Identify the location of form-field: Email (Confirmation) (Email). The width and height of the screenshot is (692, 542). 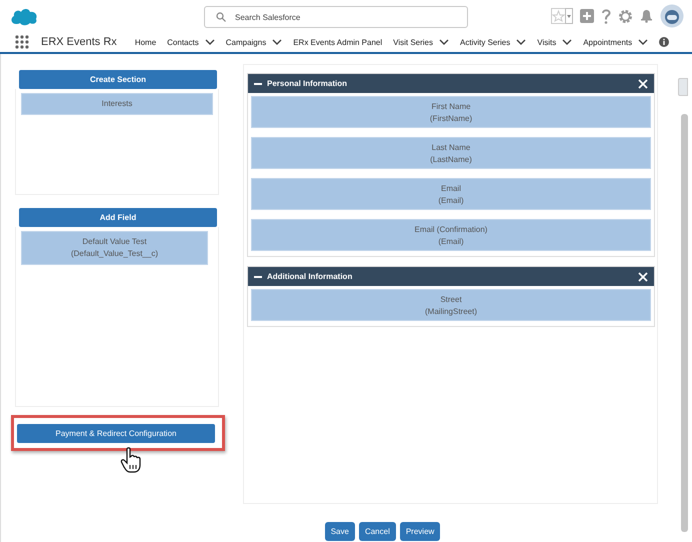
(451, 235).